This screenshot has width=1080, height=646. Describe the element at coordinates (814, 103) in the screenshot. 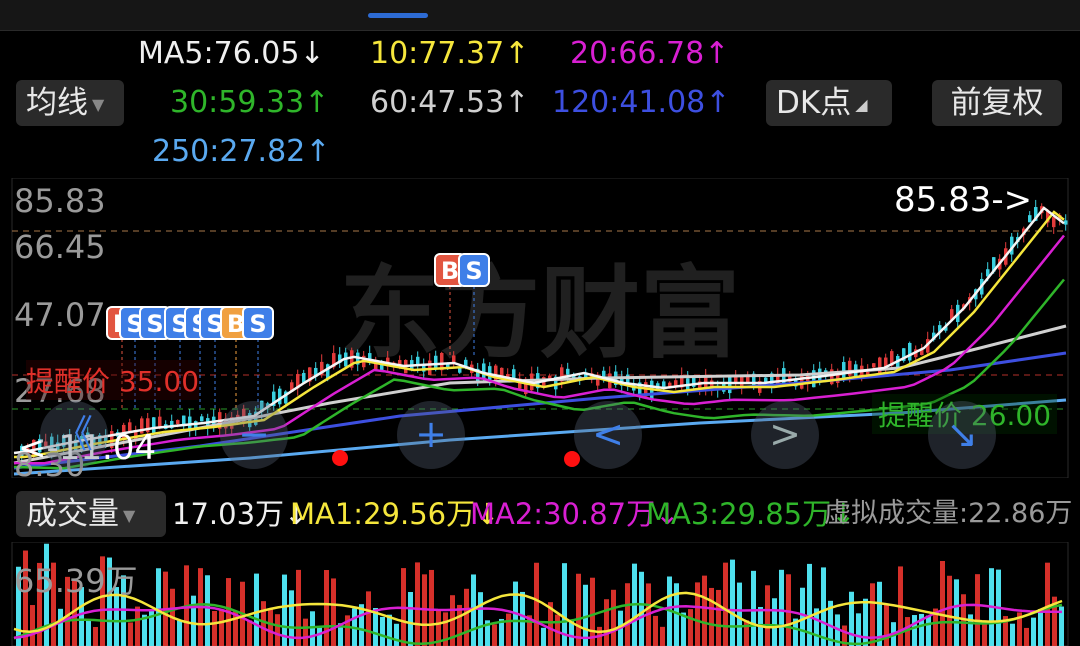

I see `dk-point-label: DK点` at that location.